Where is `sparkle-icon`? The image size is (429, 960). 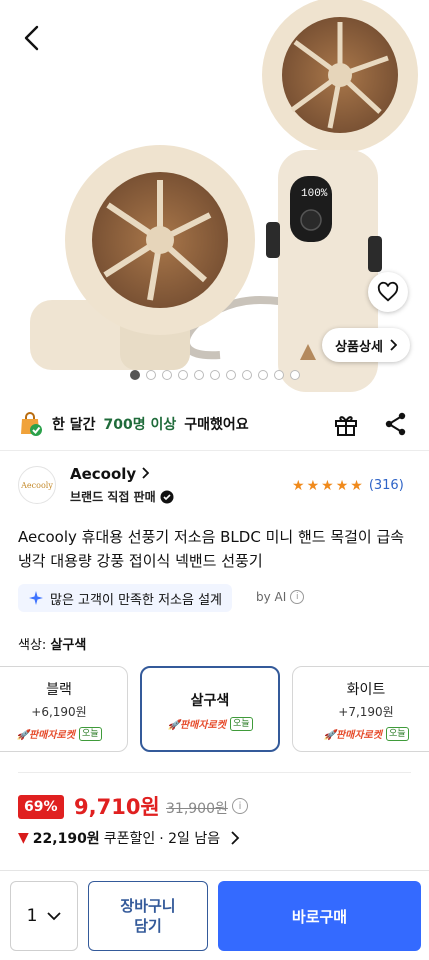
sparkle-icon is located at coordinates (36, 598).